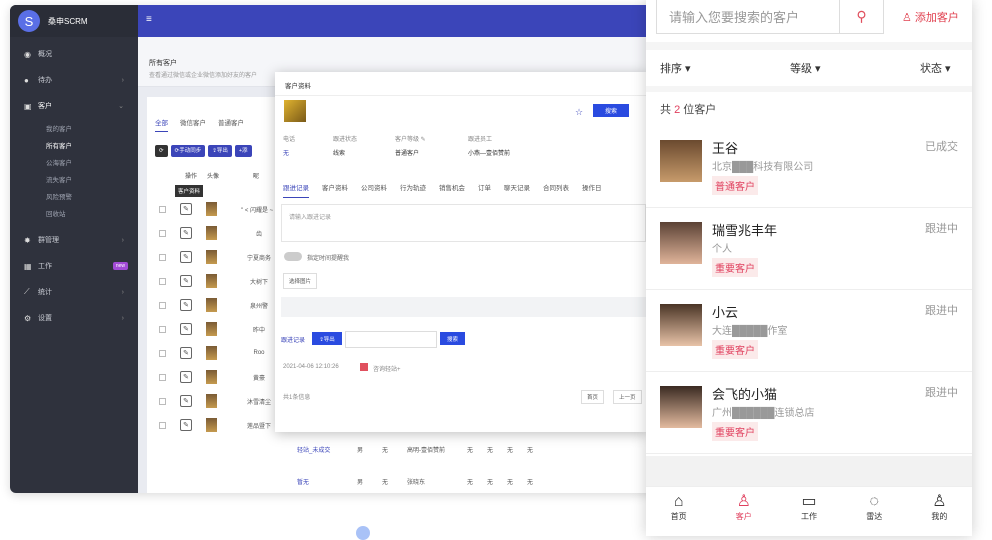  Describe the element at coordinates (627, 397) in the screenshot. I see `prev-page-button: 上一页` at that location.